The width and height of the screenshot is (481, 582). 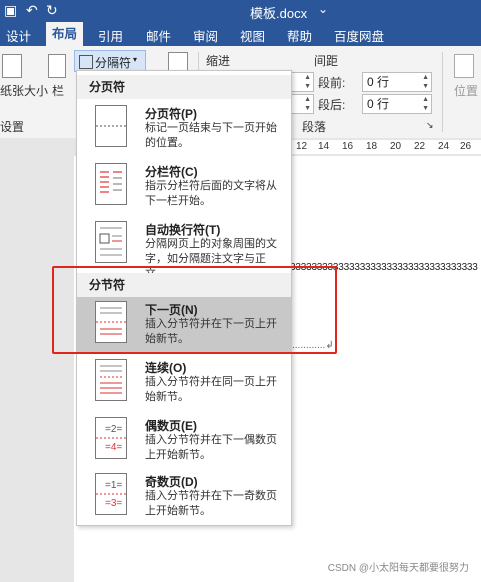 I want to click on title-bar: ▣ ↶ ↻ 模板.docx ⌄, so click(x=240, y=11).